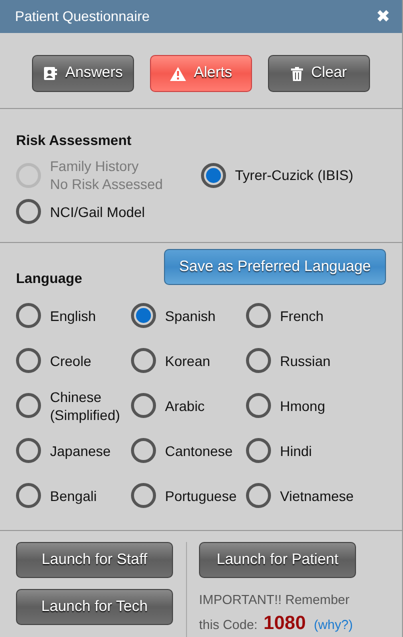  What do you see at coordinates (82, 16) in the screenshot?
I see `window-title: Patient Questionnaire` at bounding box center [82, 16].